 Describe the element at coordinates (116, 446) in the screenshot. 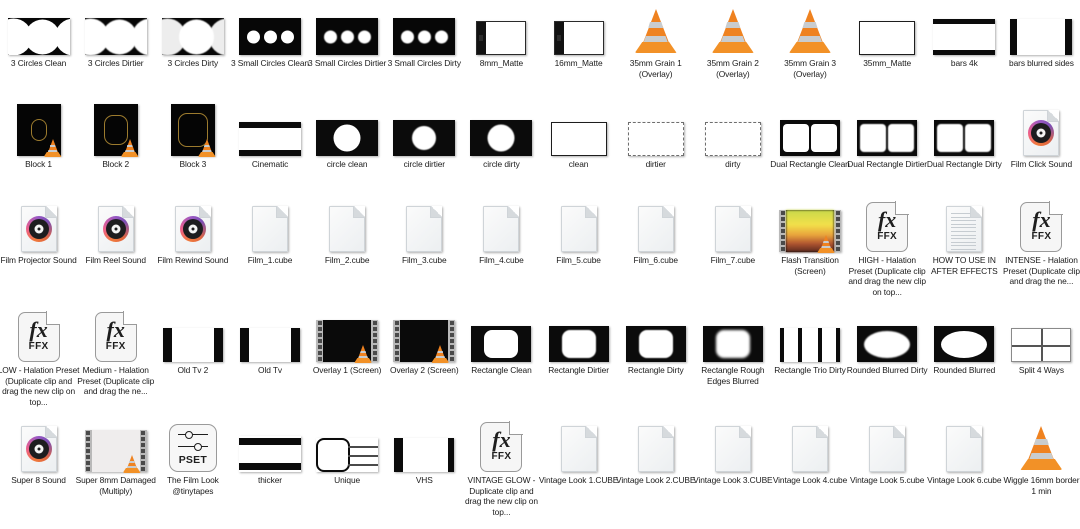

I see `video-filmstrip-light` at that location.